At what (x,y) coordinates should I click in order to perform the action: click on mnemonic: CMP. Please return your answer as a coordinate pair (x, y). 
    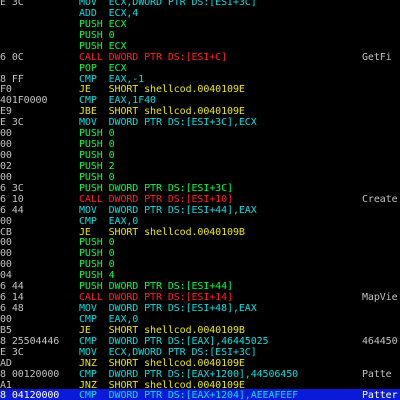
    Looking at the image, I should click on (88, 395).